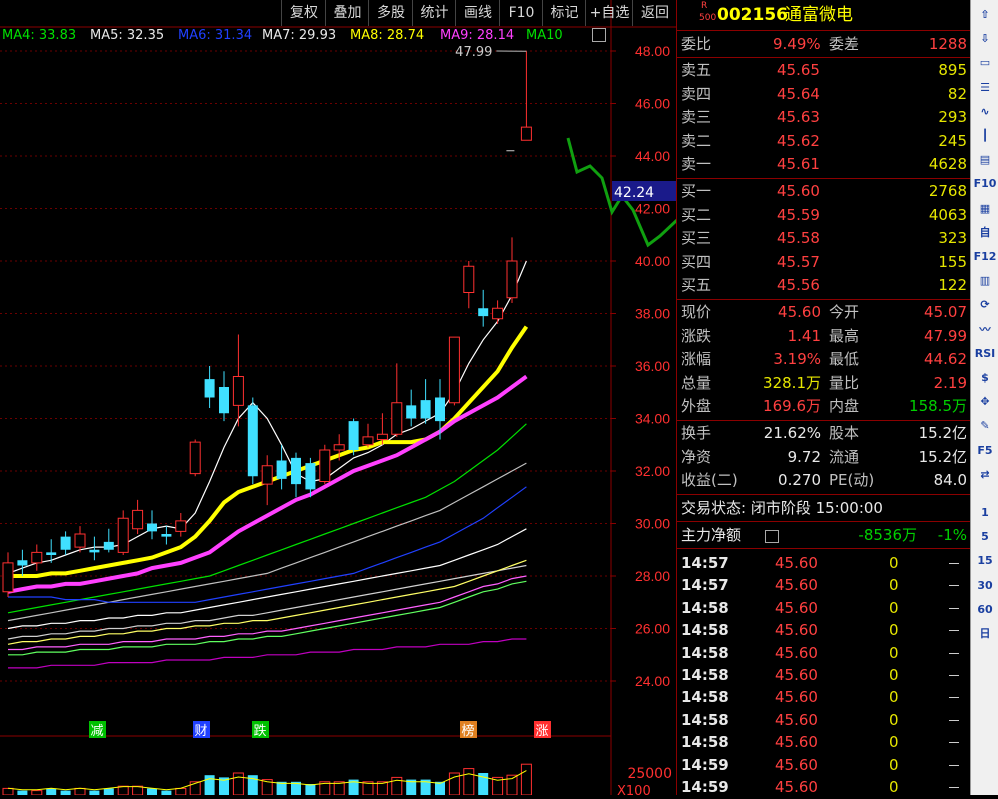 The image size is (998, 799). I want to click on s-button: $, so click(985, 378).